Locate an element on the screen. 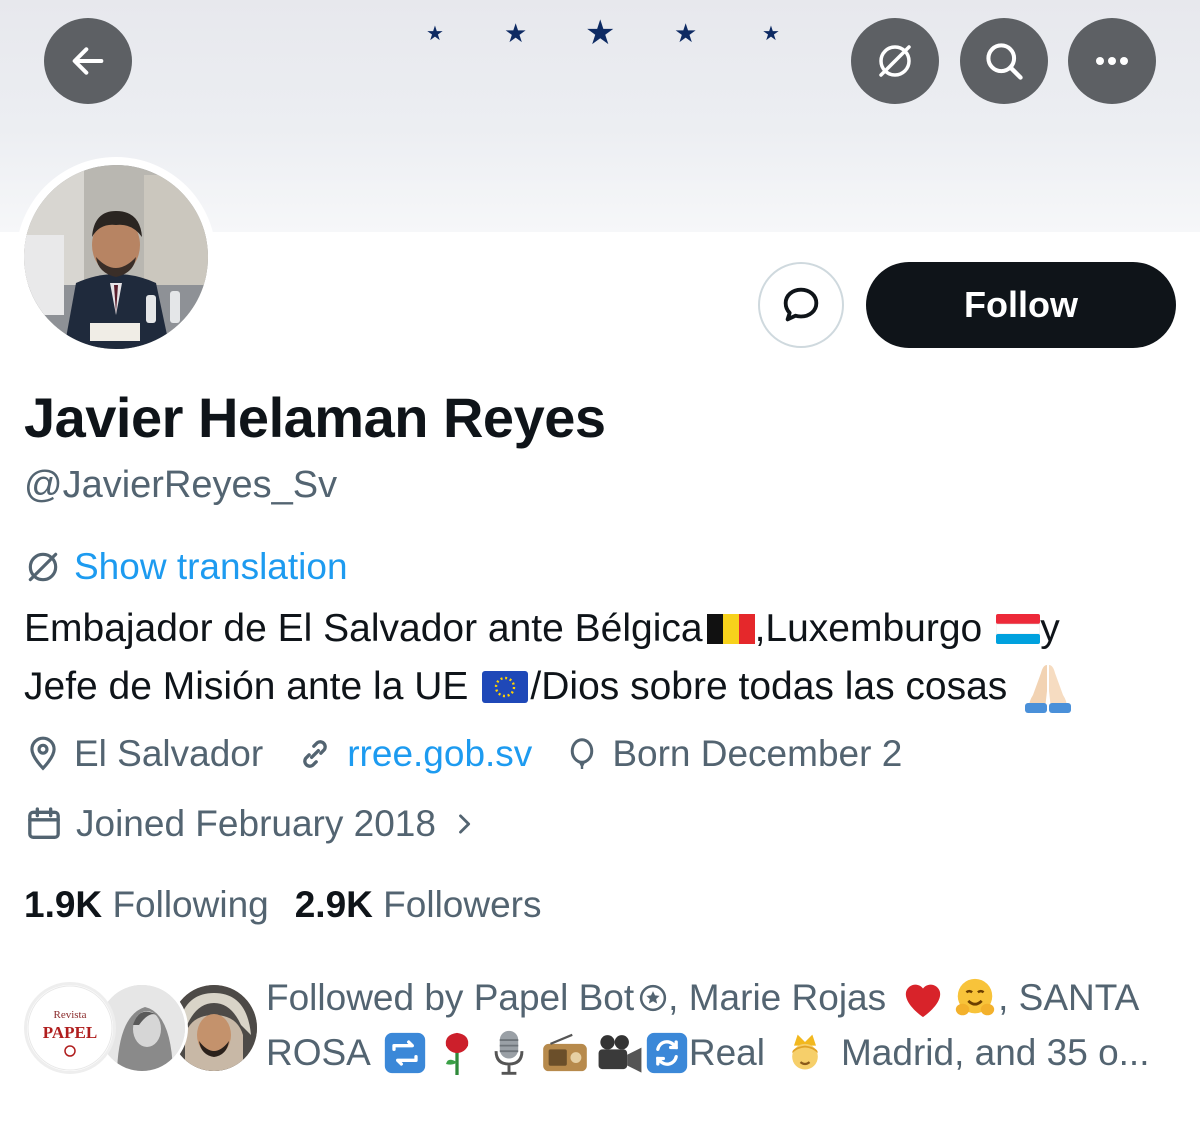  followers-count: 2.9K is located at coordinates (333, 904).